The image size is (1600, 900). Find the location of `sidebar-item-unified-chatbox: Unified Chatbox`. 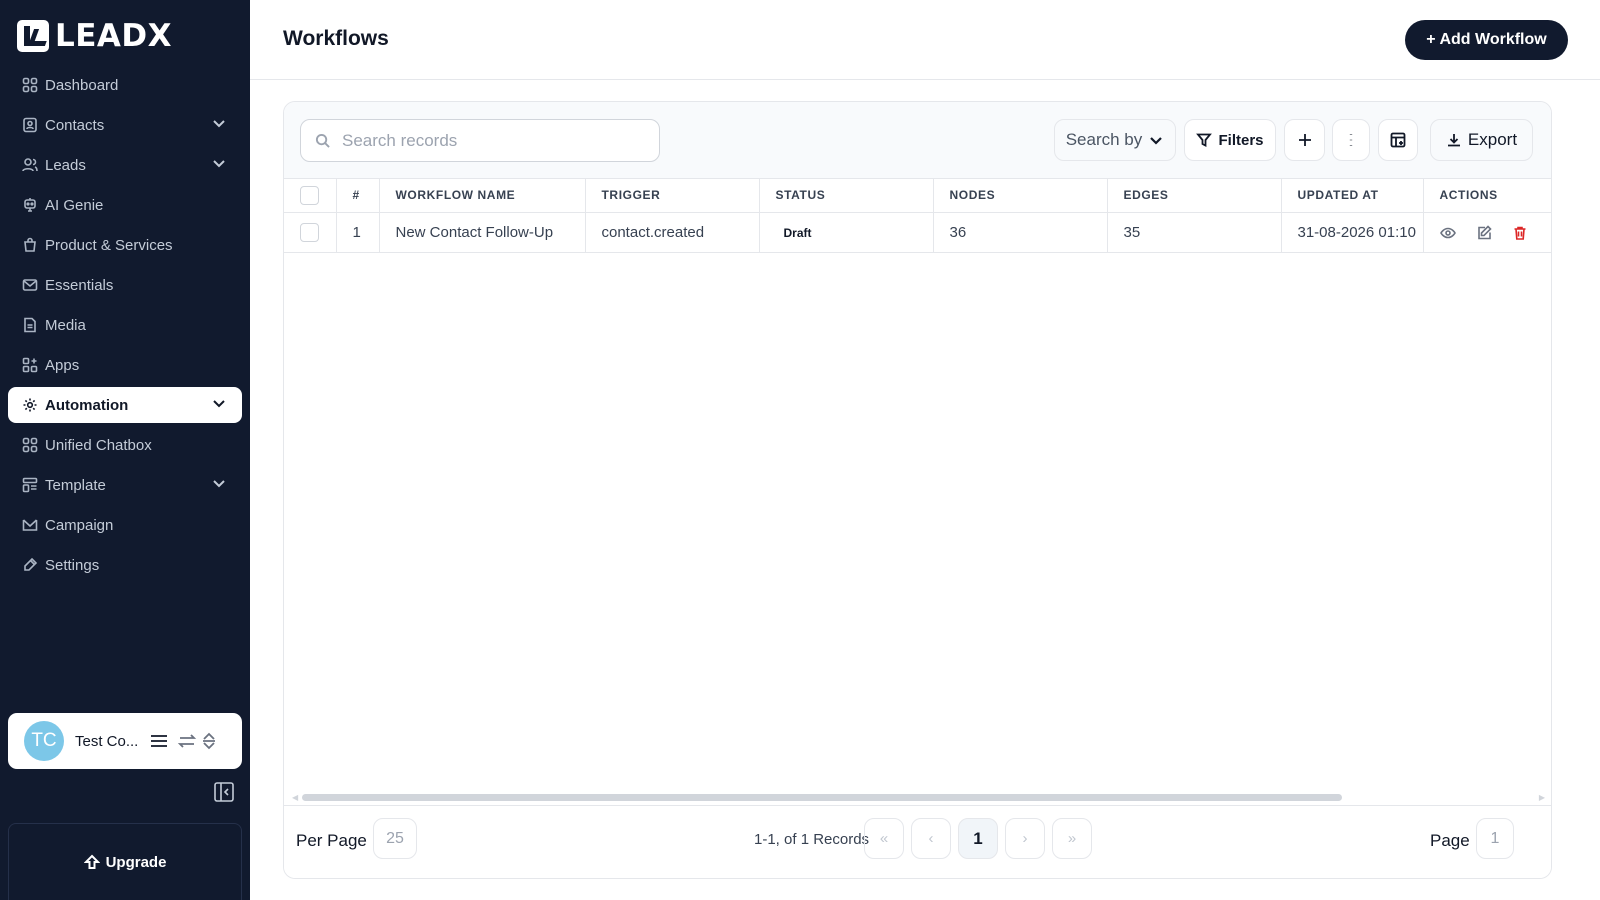

sidebar-item-unified-chatbox: Unified Chatbox is located at coordinates (125, 445).